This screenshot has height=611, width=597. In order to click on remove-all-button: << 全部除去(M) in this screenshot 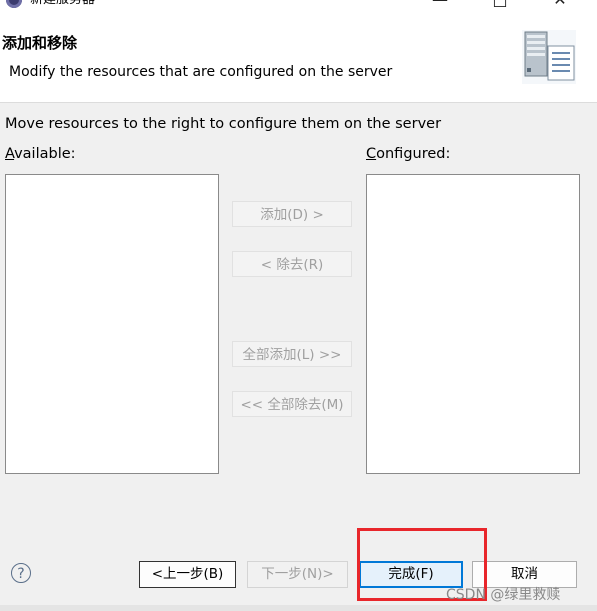, I will do `click(292, 404)`.